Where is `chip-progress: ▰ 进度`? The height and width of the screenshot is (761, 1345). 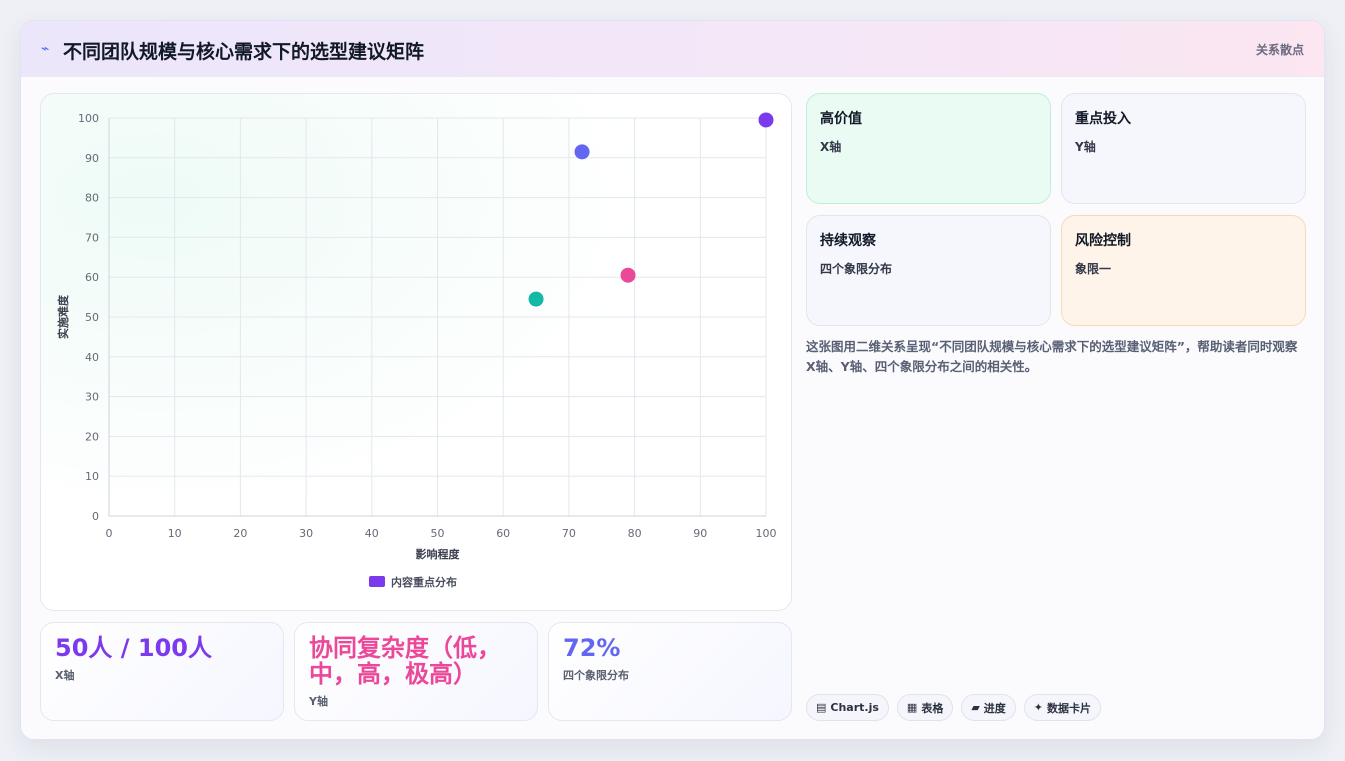
chip-progress: ▰ 进度 is located at coordinates (988, 707).